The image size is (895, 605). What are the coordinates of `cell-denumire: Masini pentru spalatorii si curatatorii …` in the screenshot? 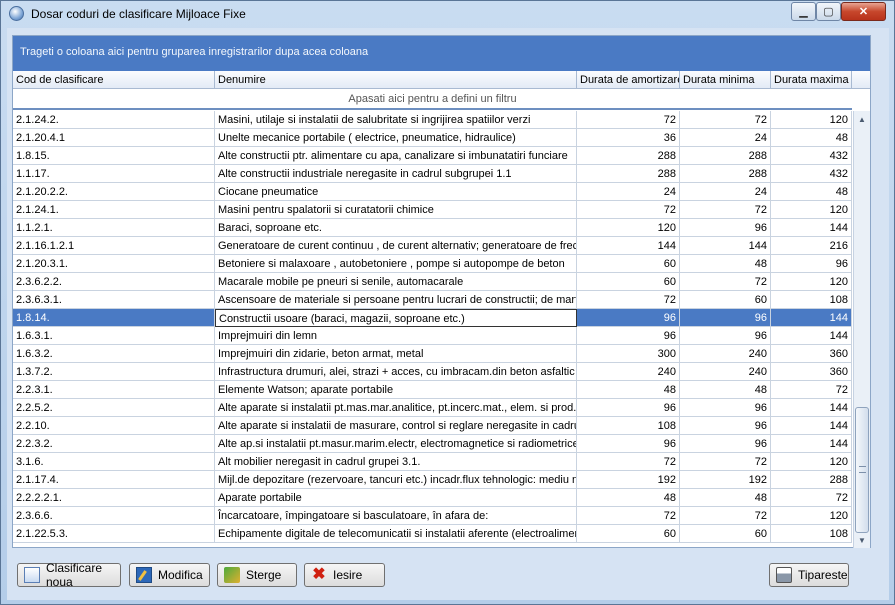 It's located at (396, 210).